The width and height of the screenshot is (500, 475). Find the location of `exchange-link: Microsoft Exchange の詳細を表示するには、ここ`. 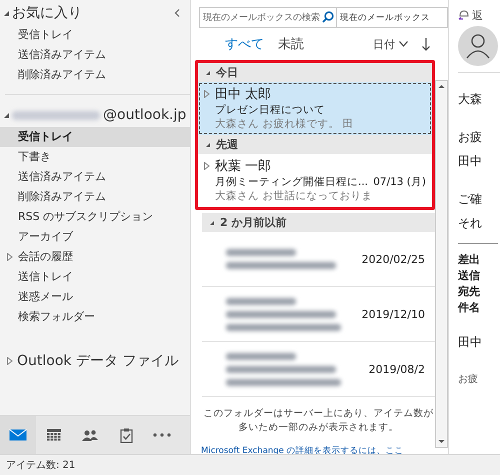

exchange-link: Microsoft Exchange の詳細を表示するには、ここ is located at coordinates (318, 449).